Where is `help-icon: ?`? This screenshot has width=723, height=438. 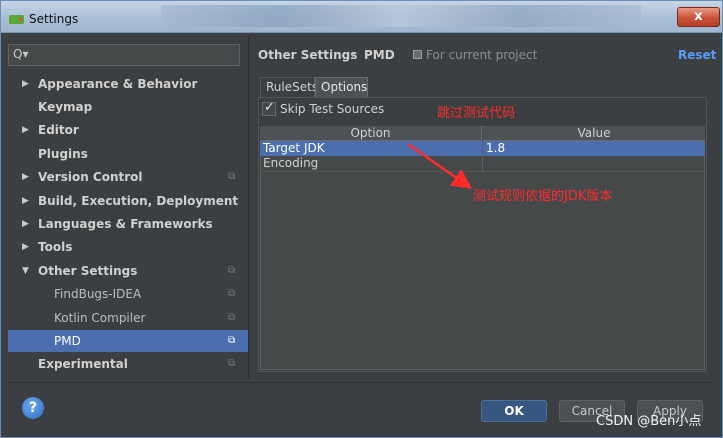
help-icon: ? is located at coordinates (33, 408).